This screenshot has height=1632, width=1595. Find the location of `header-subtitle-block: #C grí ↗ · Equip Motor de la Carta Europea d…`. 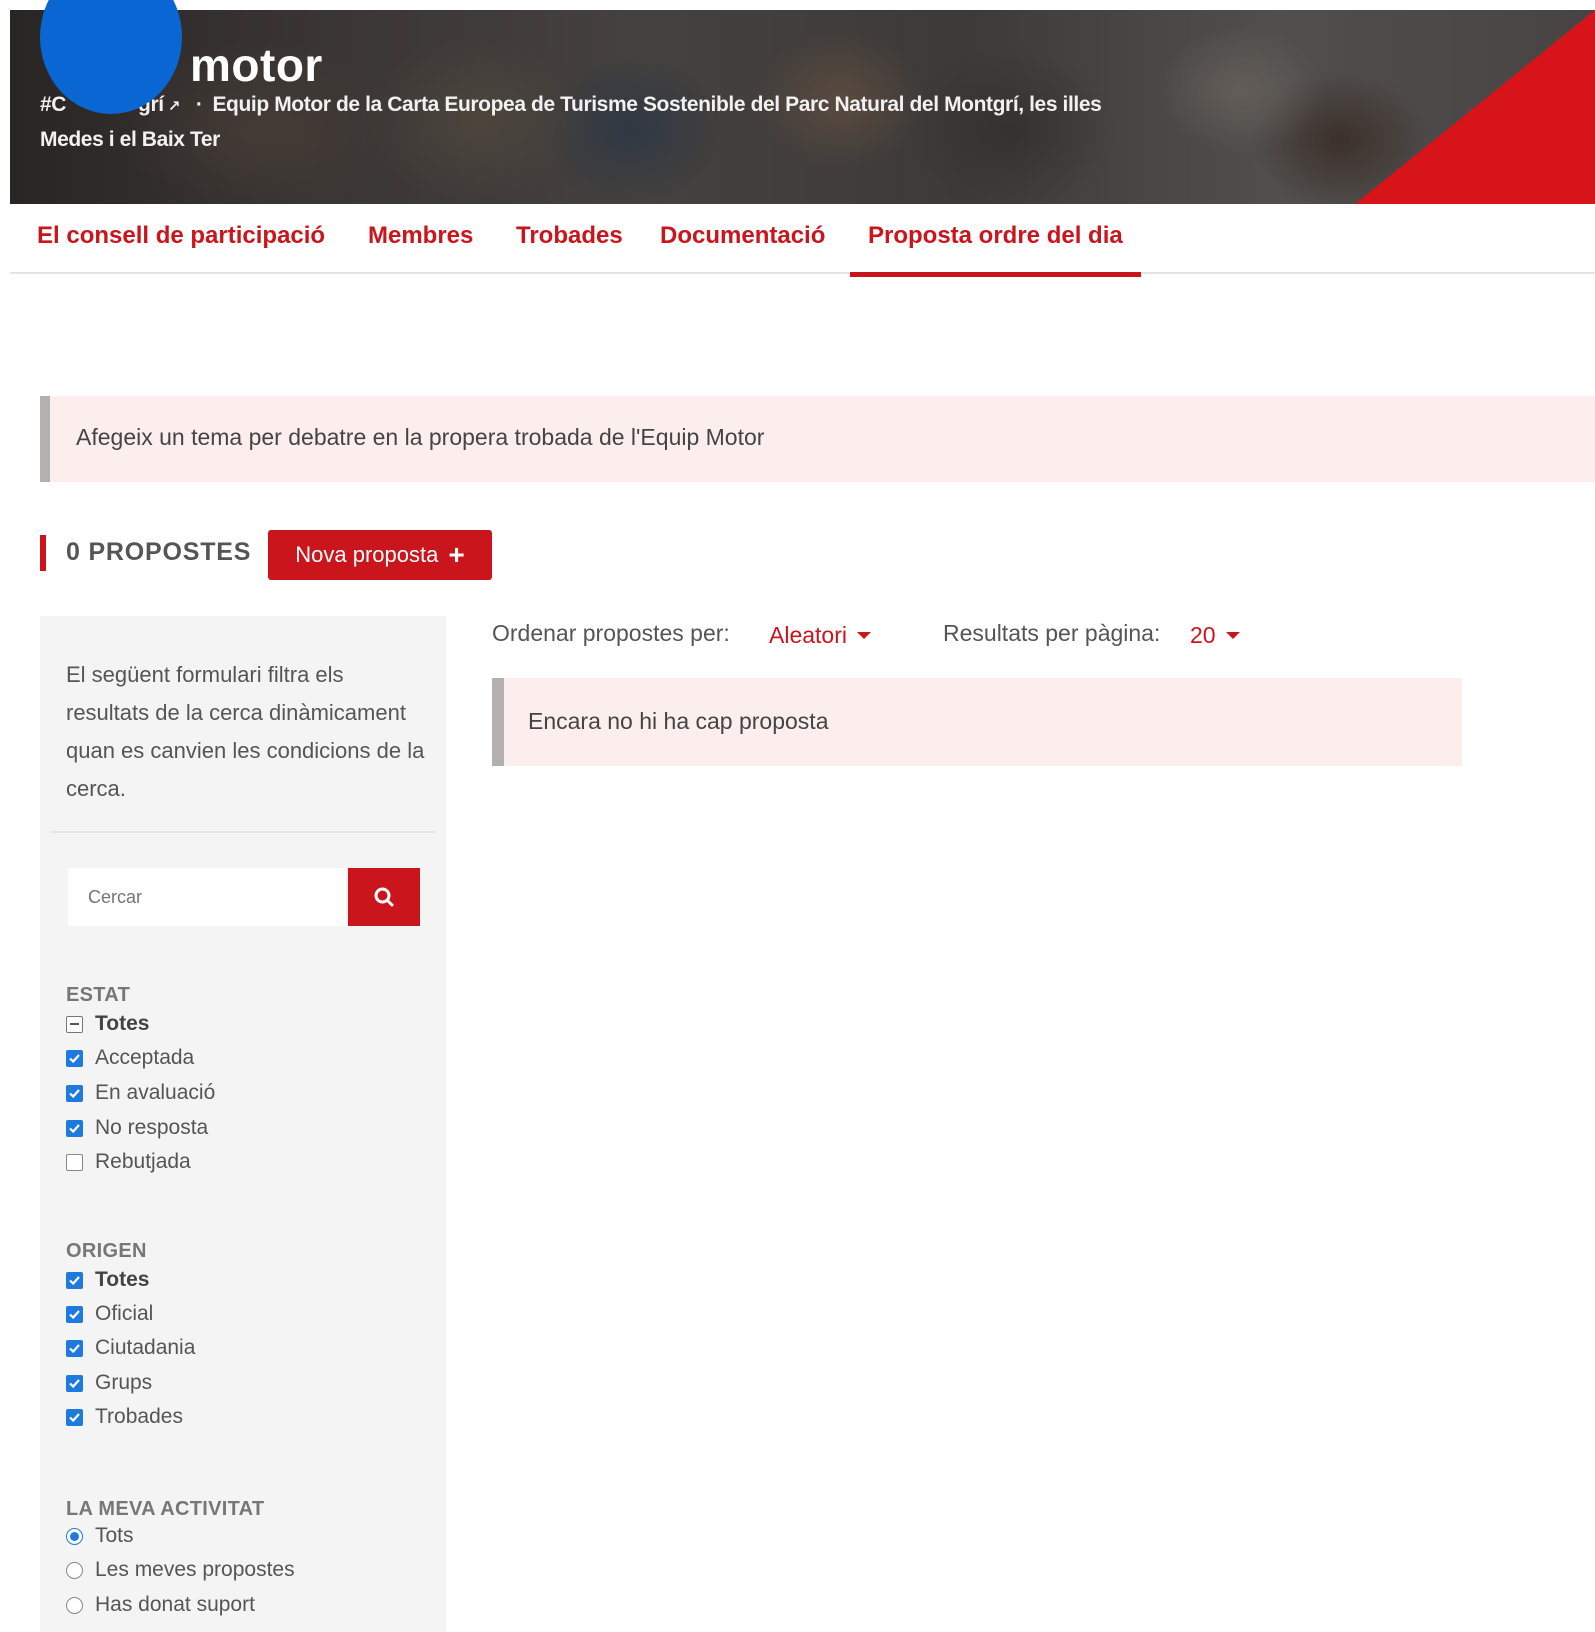

header-subtitle-block: #C grí ↗ · Equip Motor de la Carta Europea d… is located at coordinates (600, 122).